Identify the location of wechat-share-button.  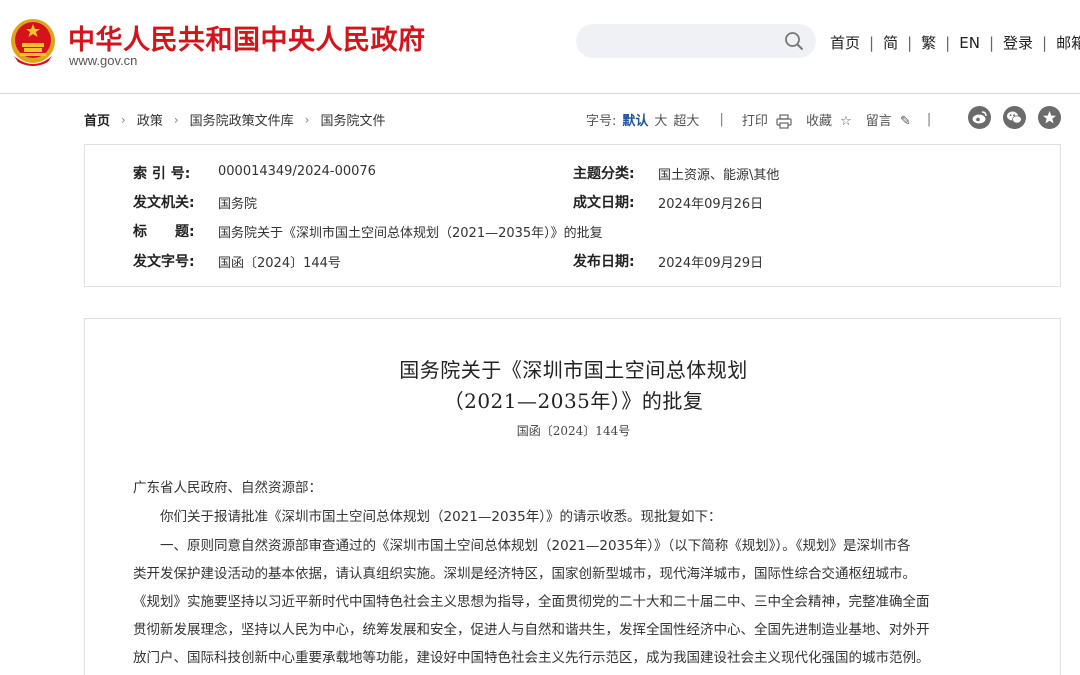
(1014, 117).